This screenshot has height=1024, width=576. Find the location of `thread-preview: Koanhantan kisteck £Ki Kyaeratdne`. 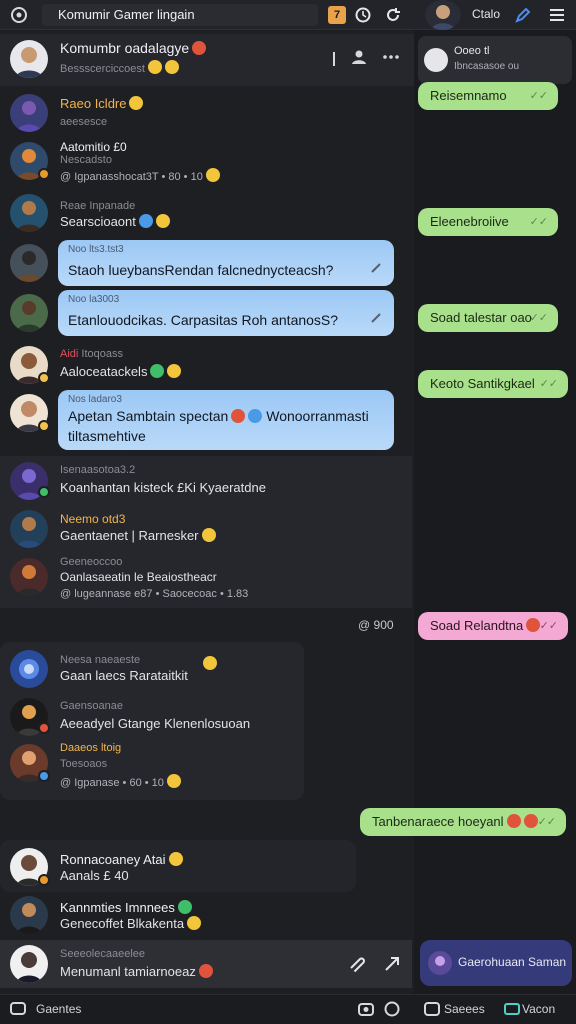

thread-preview: Koanhantan kisteck £Ki Kyaeratdne is located at coordinates (163, 487).